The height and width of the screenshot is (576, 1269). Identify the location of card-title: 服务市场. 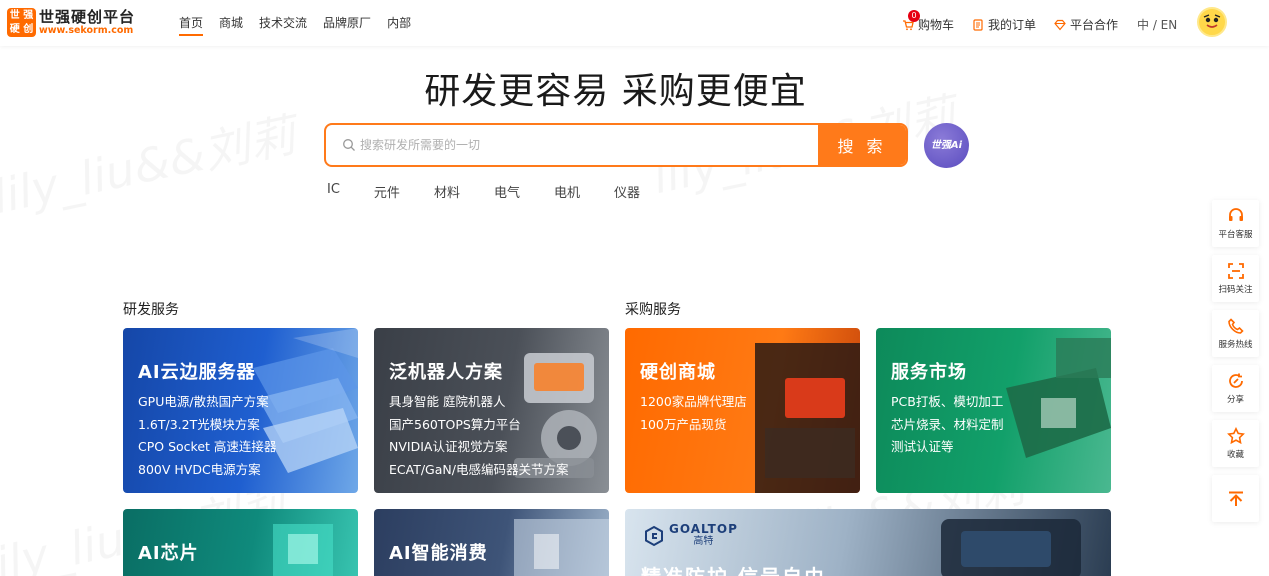
(929, 372).